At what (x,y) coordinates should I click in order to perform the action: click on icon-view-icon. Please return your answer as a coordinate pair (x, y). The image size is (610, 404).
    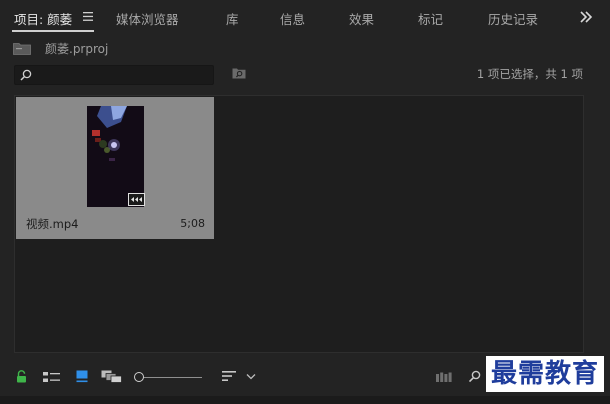
    Looking at the image, I should click on (82, 376).